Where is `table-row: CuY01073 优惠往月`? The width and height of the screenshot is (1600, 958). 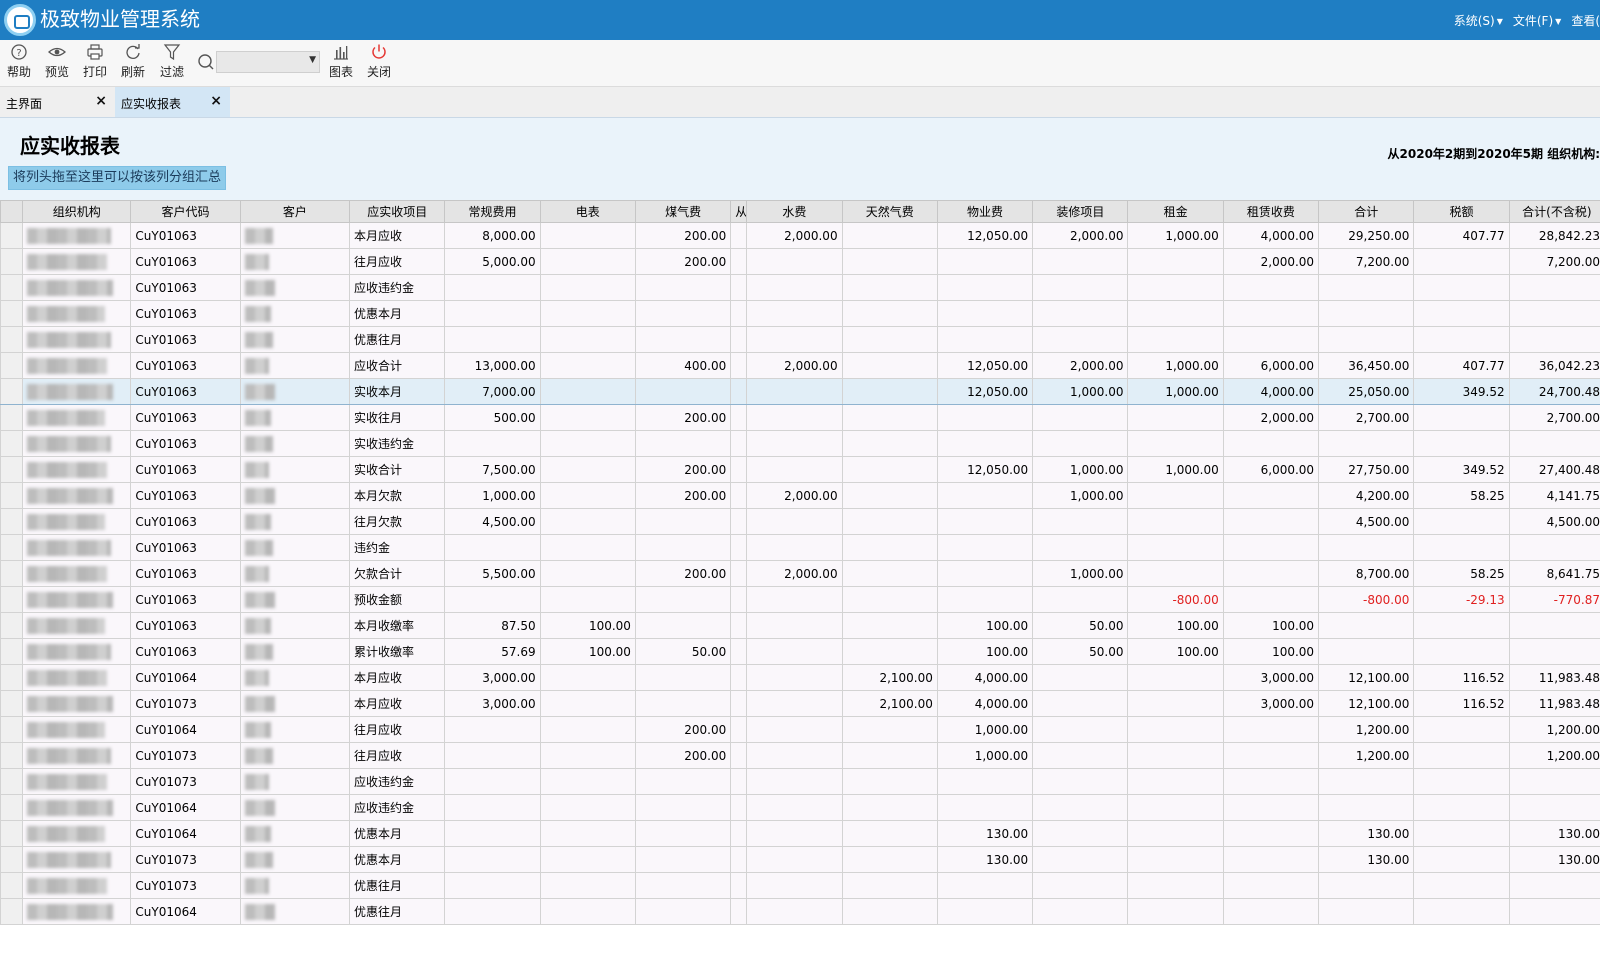 table-row: CuY01073 优惠往月 is located at coordinates (800, 885).